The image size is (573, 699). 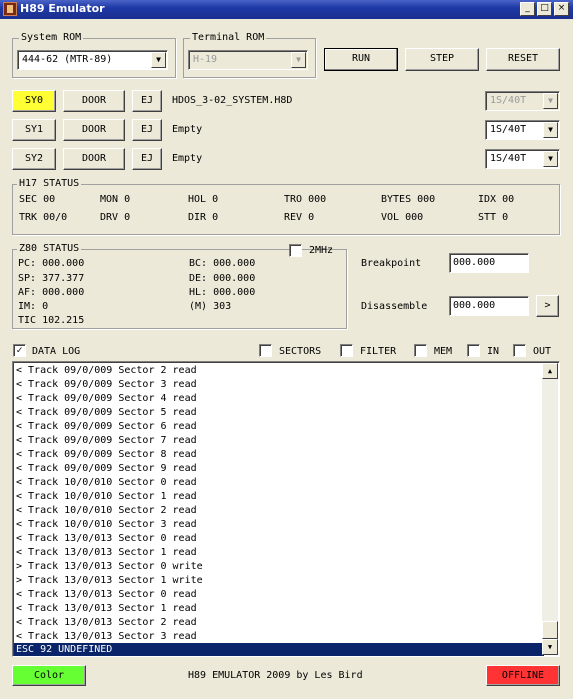 I want to click on out-checkbox, so click(x=519, y=350).